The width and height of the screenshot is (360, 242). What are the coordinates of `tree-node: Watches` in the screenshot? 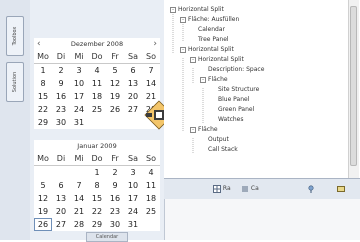 It's located at (227, 120).